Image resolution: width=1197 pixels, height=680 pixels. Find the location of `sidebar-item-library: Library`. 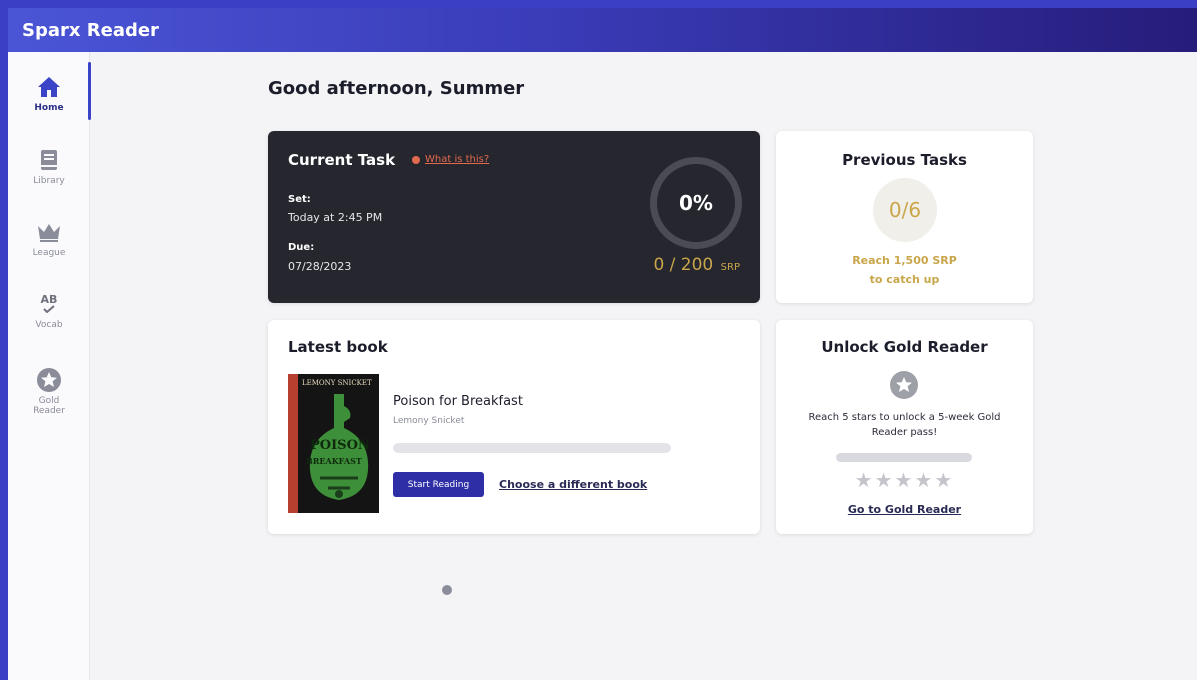

sidebar-item-library: Library is located at coordinates (49, 166).